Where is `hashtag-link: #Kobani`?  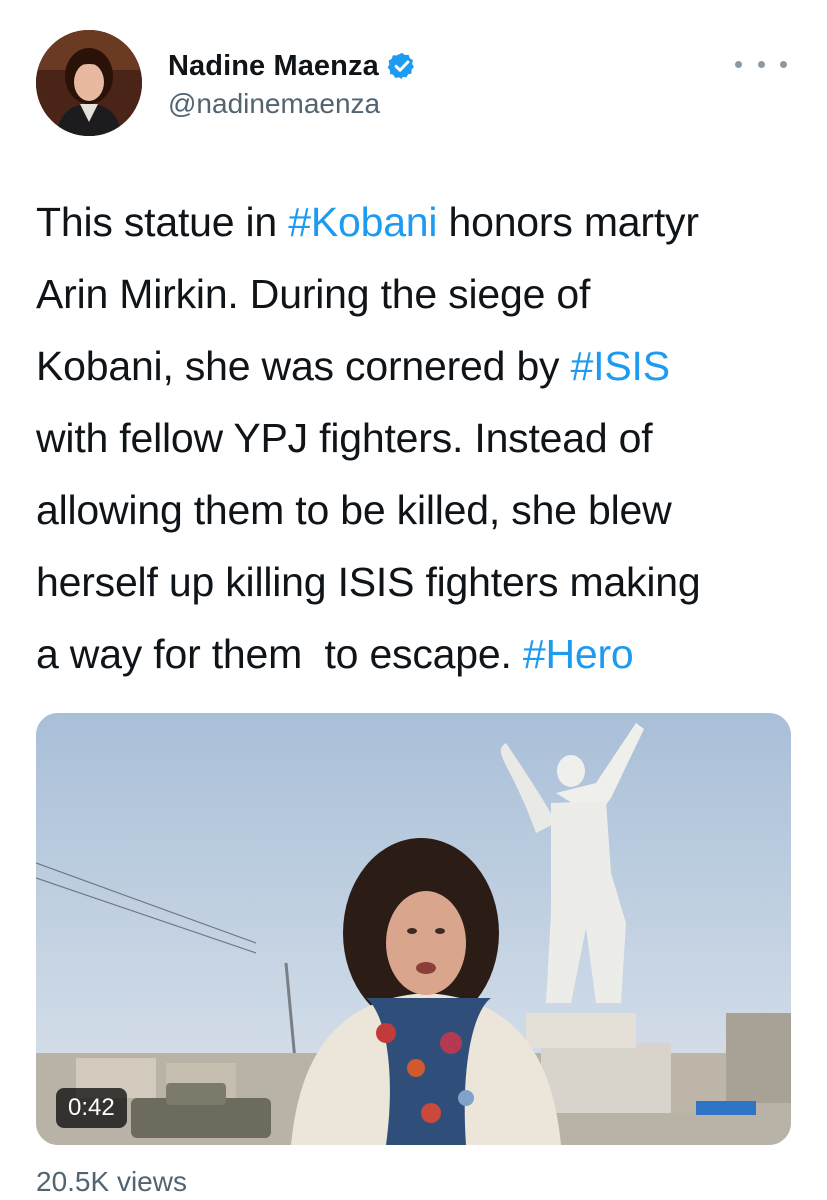
hashtag-link: #Kobani is located at coordinates (362, 222).